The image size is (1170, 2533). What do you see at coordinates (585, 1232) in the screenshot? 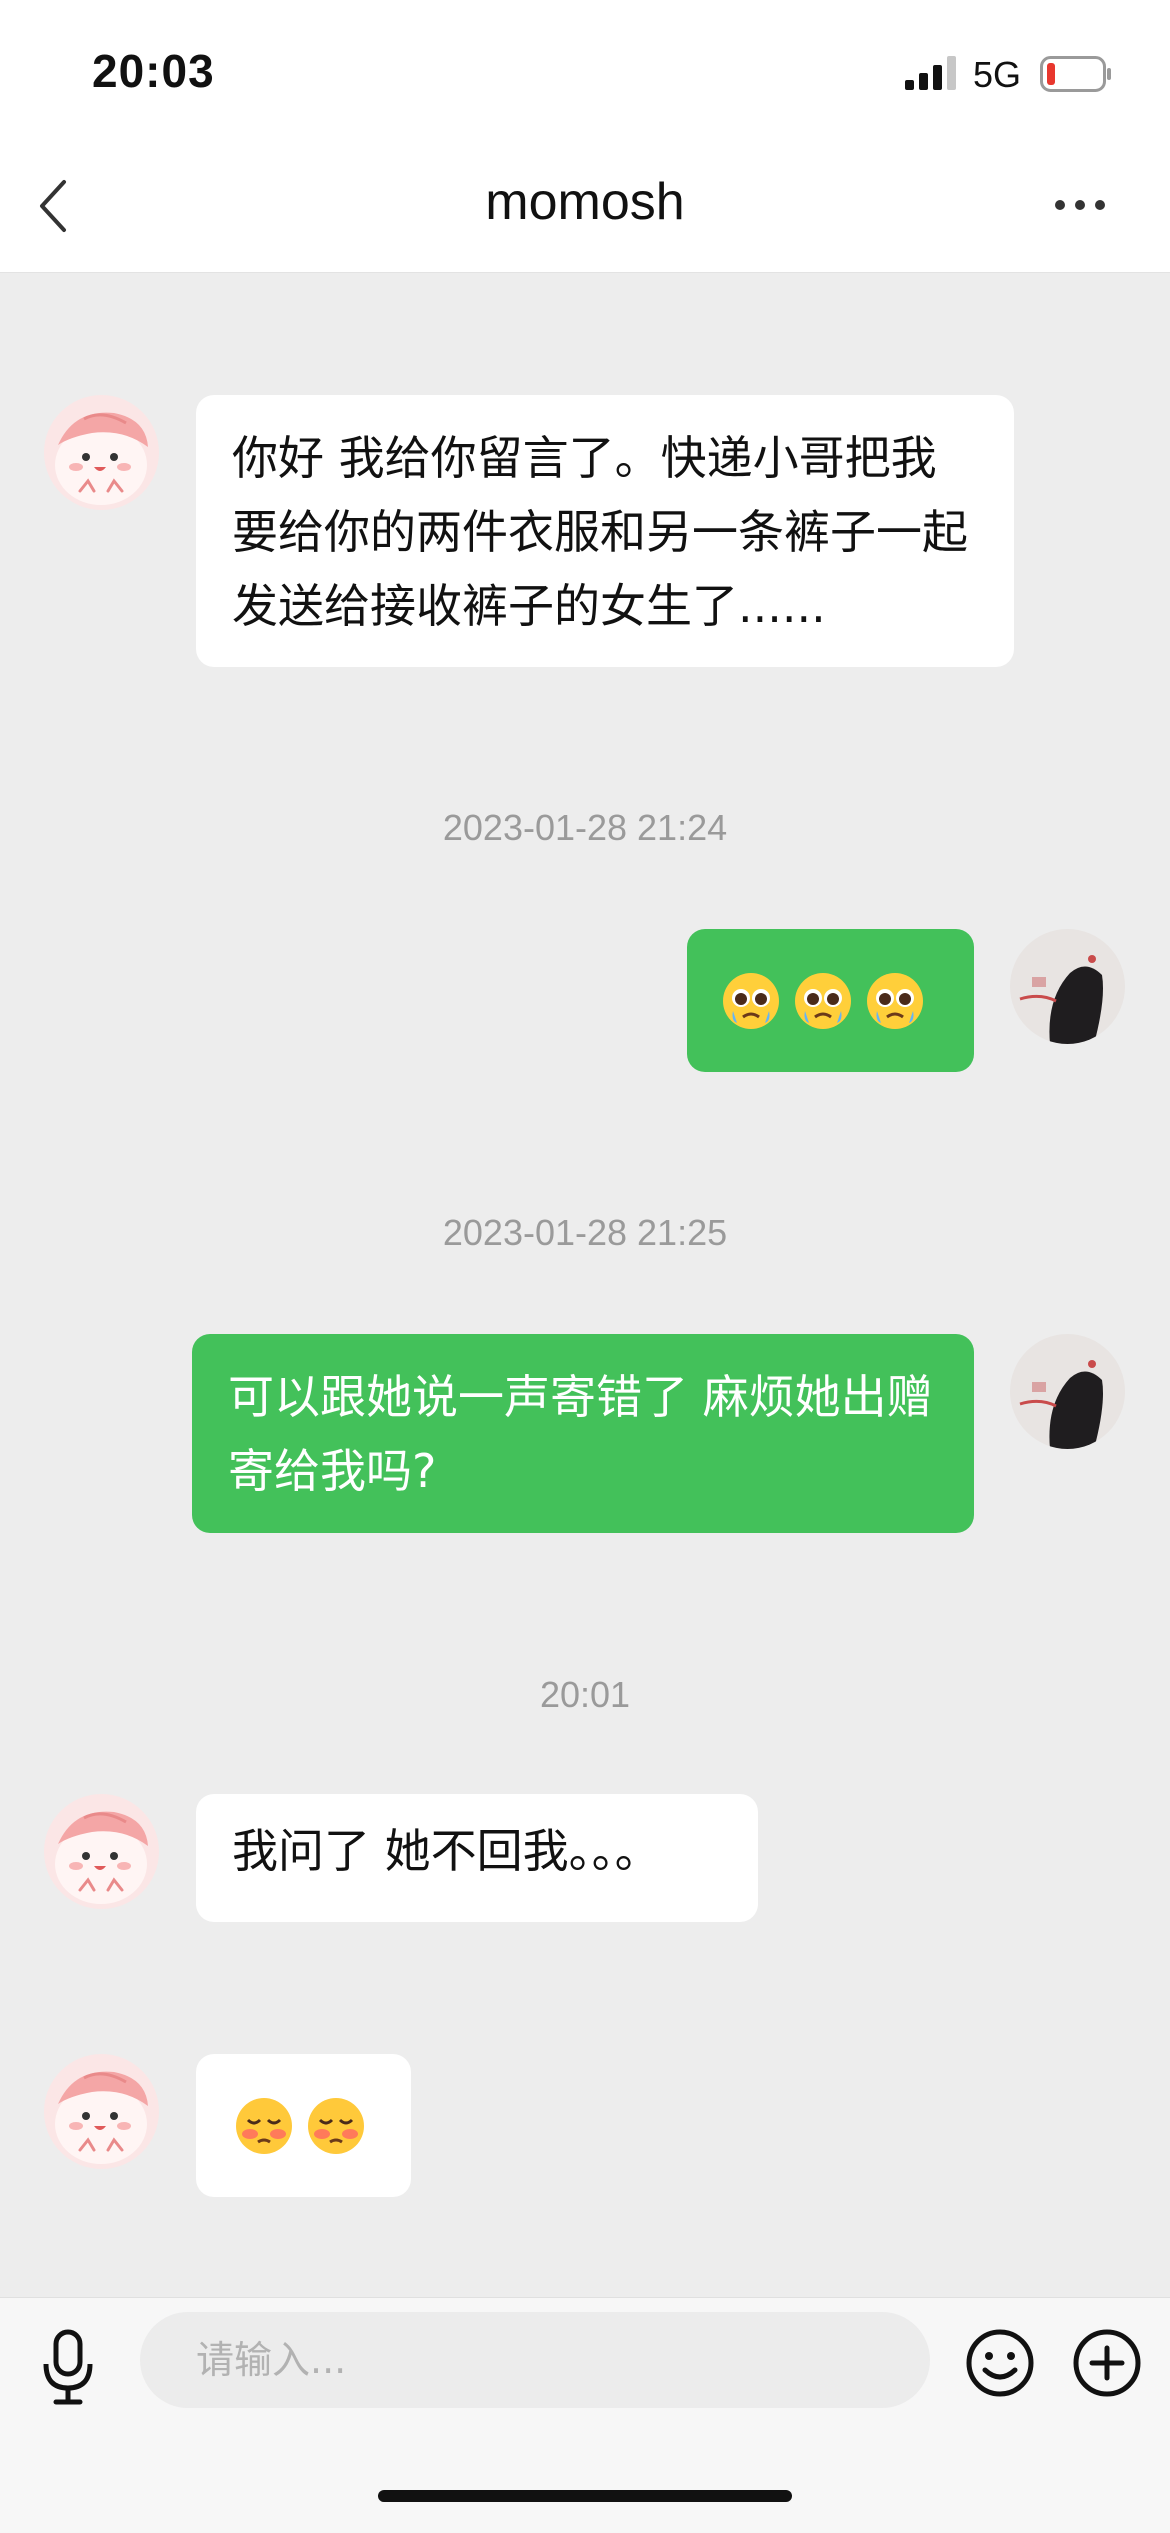
I see `message-timestamp: 2023-01-28 21:25` at bounding box center [585, 1232].